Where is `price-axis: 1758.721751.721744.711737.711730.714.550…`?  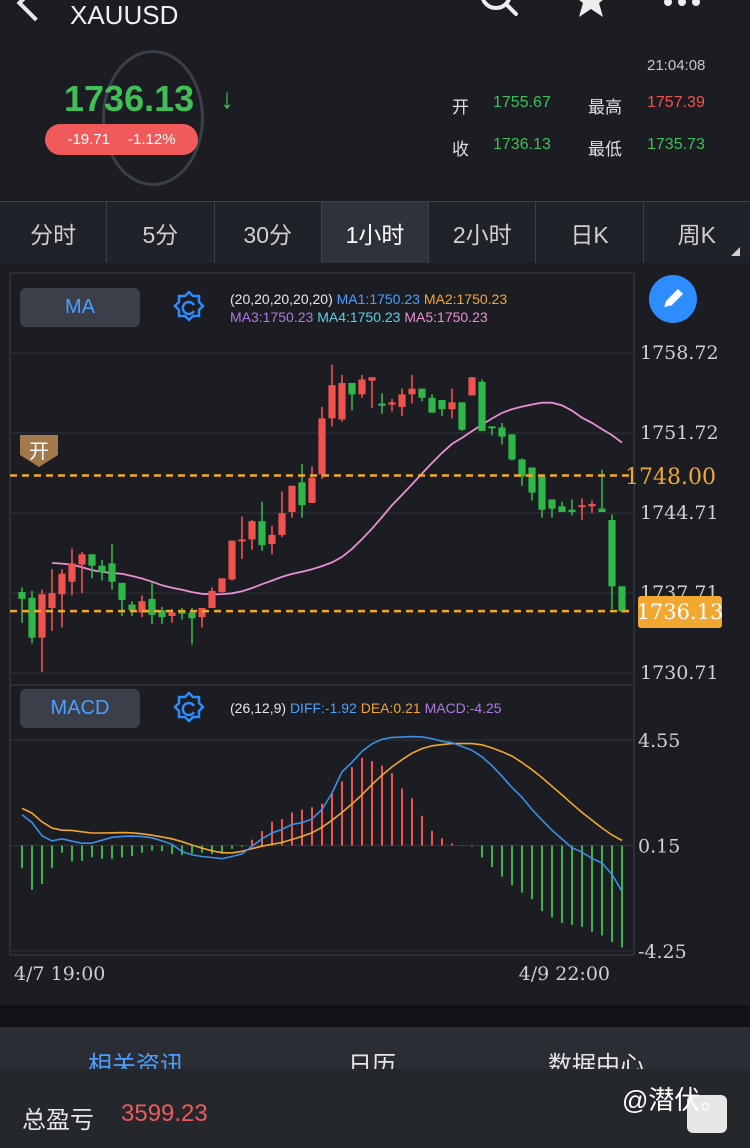 price-axis: 1758.721751.721744.711737.711730.714.550… is located at coordinates (678, 652).